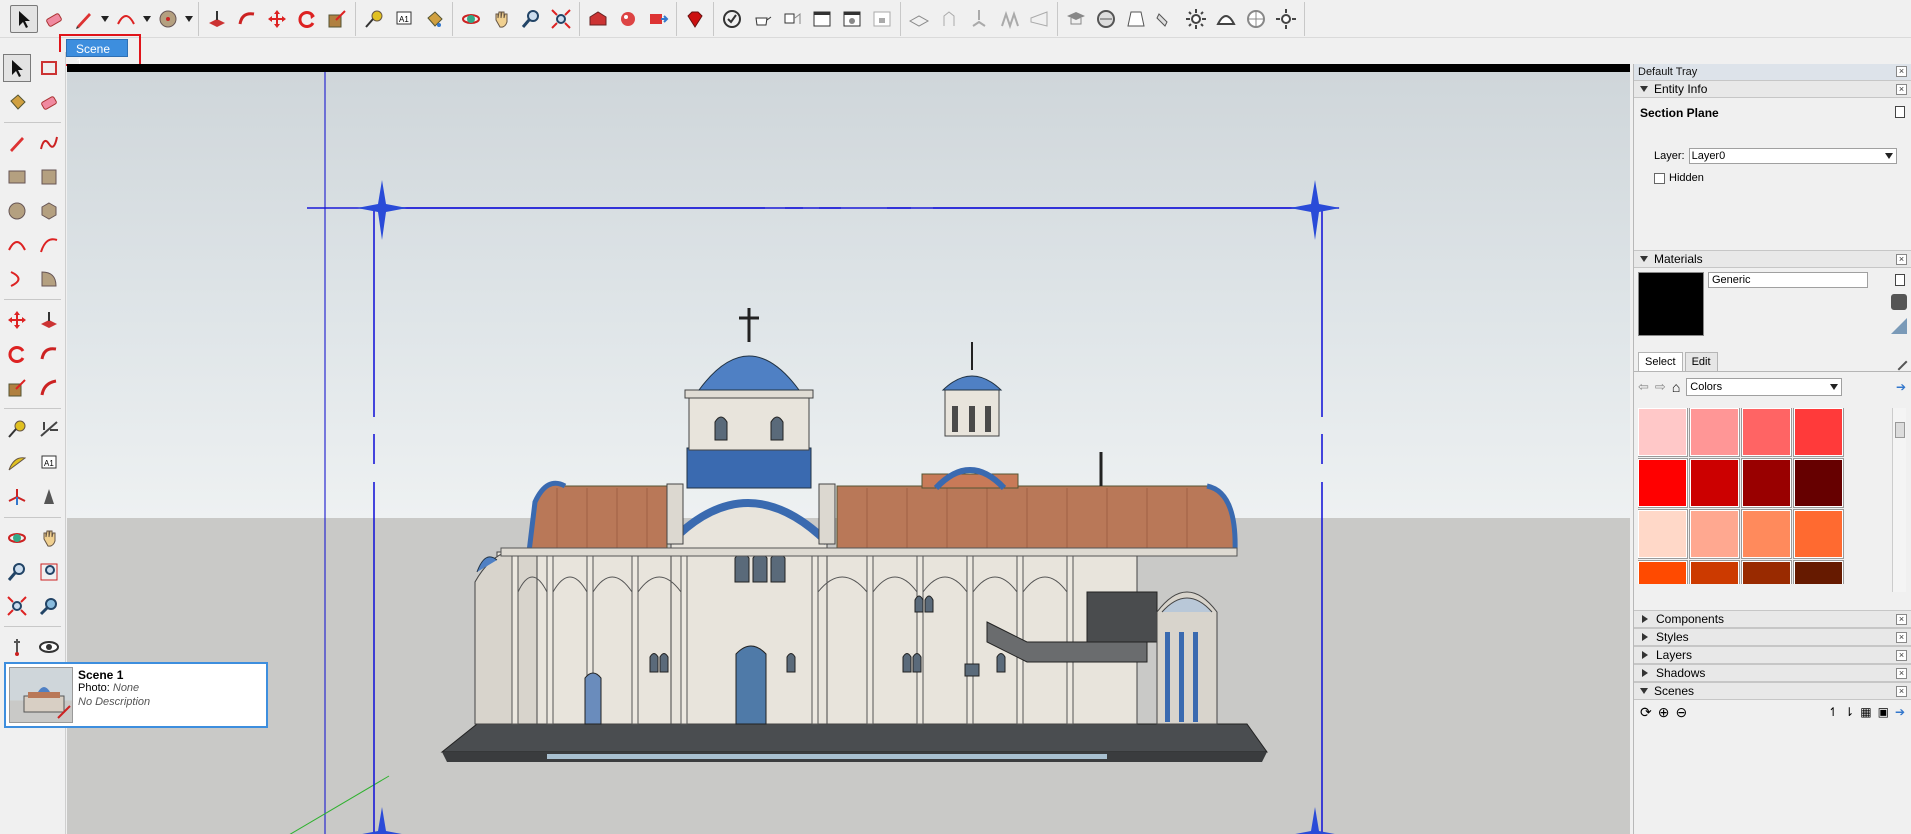 Image resolution: width=1911 pixels, height=834 pixels. I want to click on pin-icon: ▣, so click(1883, 712).